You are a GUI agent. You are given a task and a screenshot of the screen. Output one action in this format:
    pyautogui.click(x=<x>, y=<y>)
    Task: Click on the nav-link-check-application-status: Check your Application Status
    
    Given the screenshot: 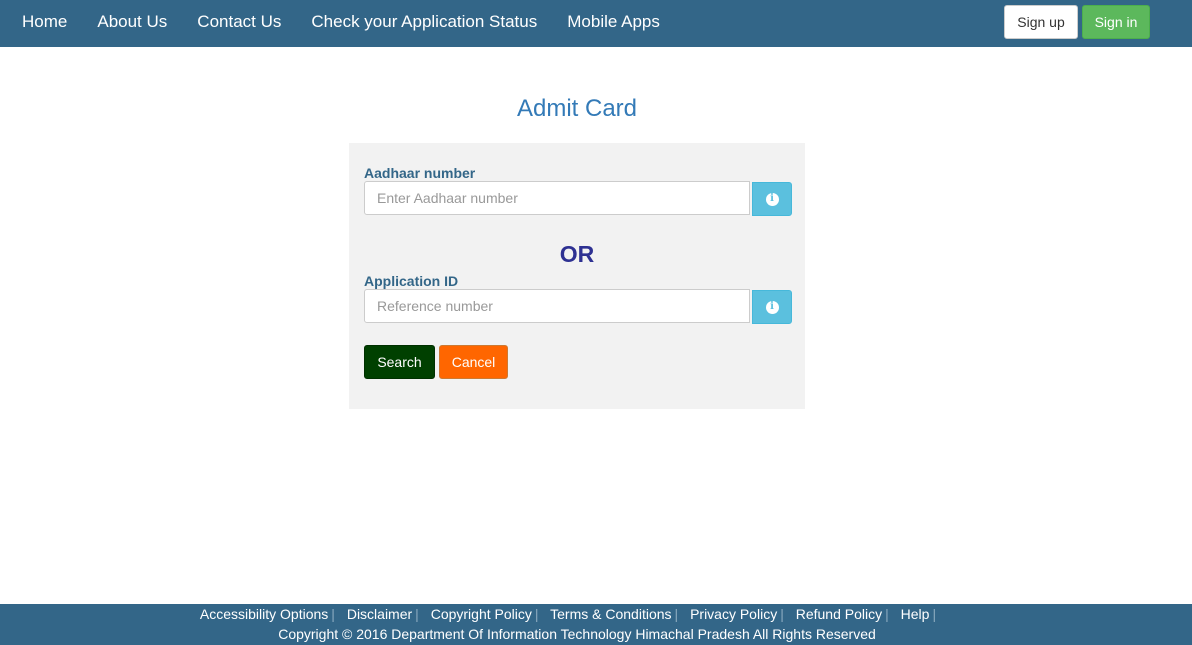 What is the action you would take?
    pyautogui.click(x=424, y=22)
    